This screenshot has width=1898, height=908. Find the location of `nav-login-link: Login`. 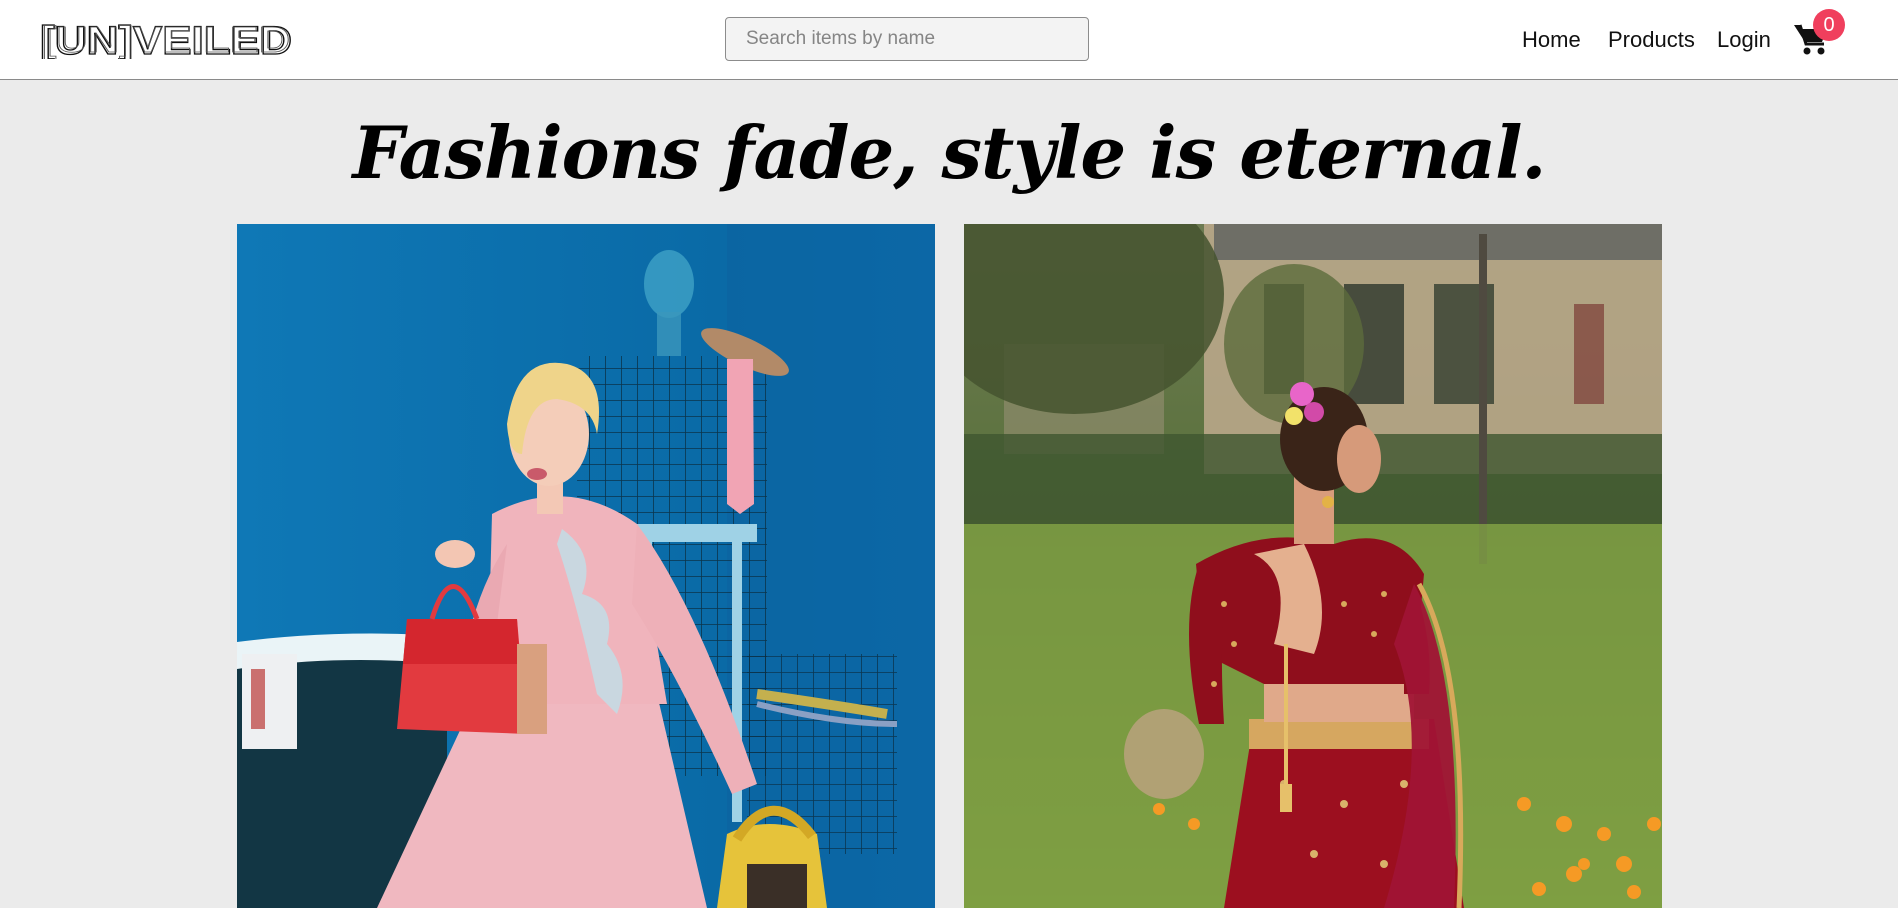

nav-login-link: Login is located at coordinates (1744, 40).